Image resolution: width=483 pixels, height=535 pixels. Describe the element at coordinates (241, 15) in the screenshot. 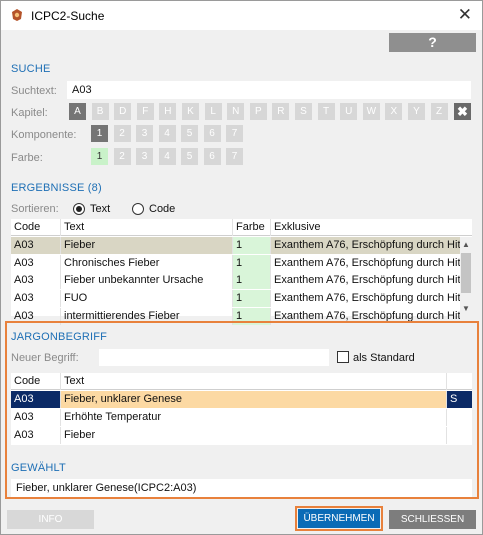

I see `title-bar: ICPC2-Suche ✕` at that location.